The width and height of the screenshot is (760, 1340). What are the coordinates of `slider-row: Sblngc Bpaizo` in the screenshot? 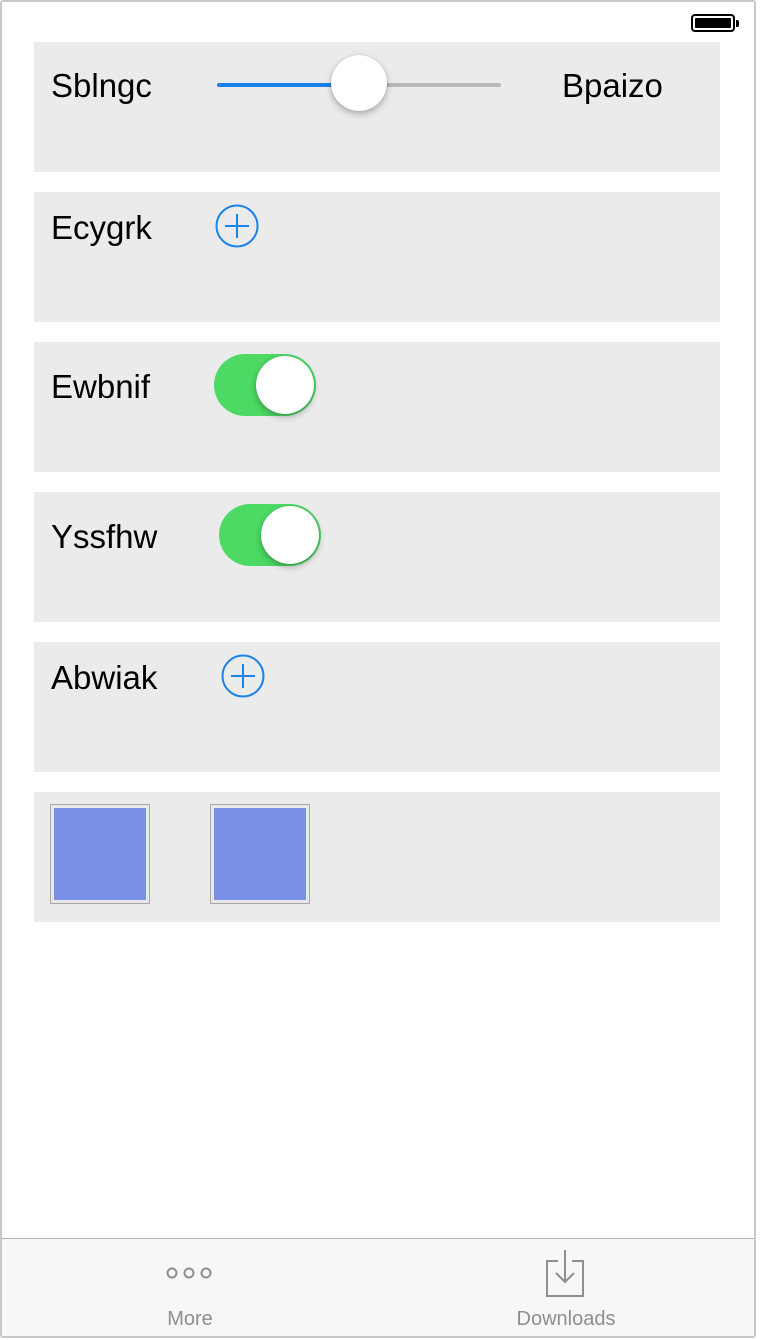 It's located at (377, 107).